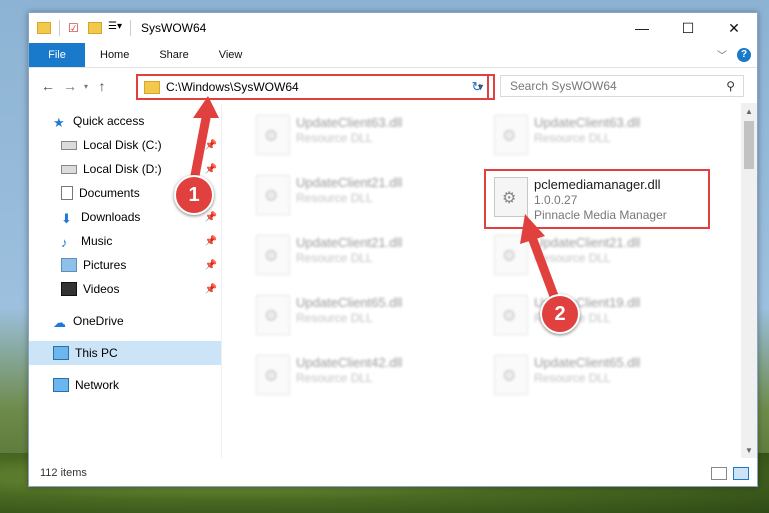  Describe the element at coordinates (315, 87) in the screenshot. I see `address-bar: C:\Windows\SysWOW64 ▼` at that location.